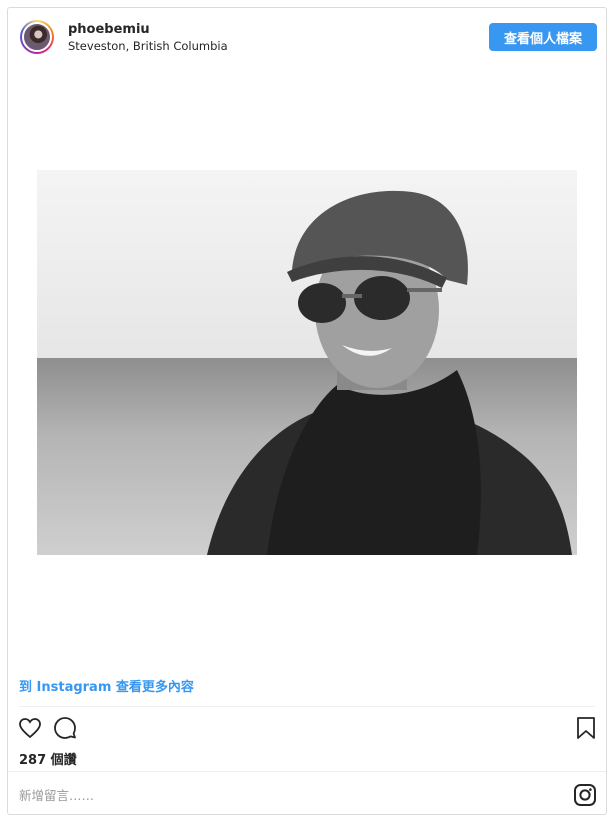  Describe the element at coordinates (543, 37) in the screenshot. I see `view-profile-button: 查看個人檔案` at that location.